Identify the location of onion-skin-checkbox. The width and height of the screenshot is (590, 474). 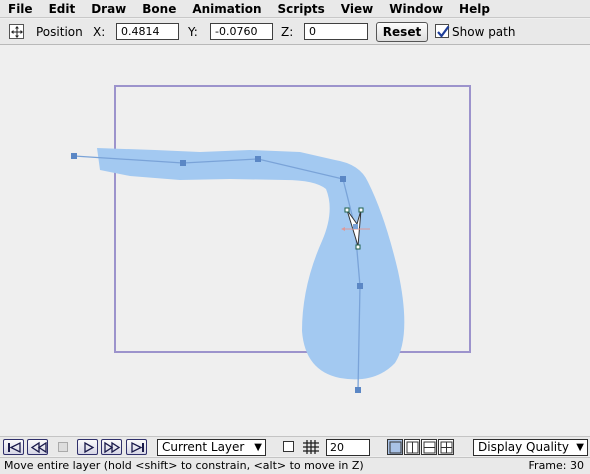
(288, 446).